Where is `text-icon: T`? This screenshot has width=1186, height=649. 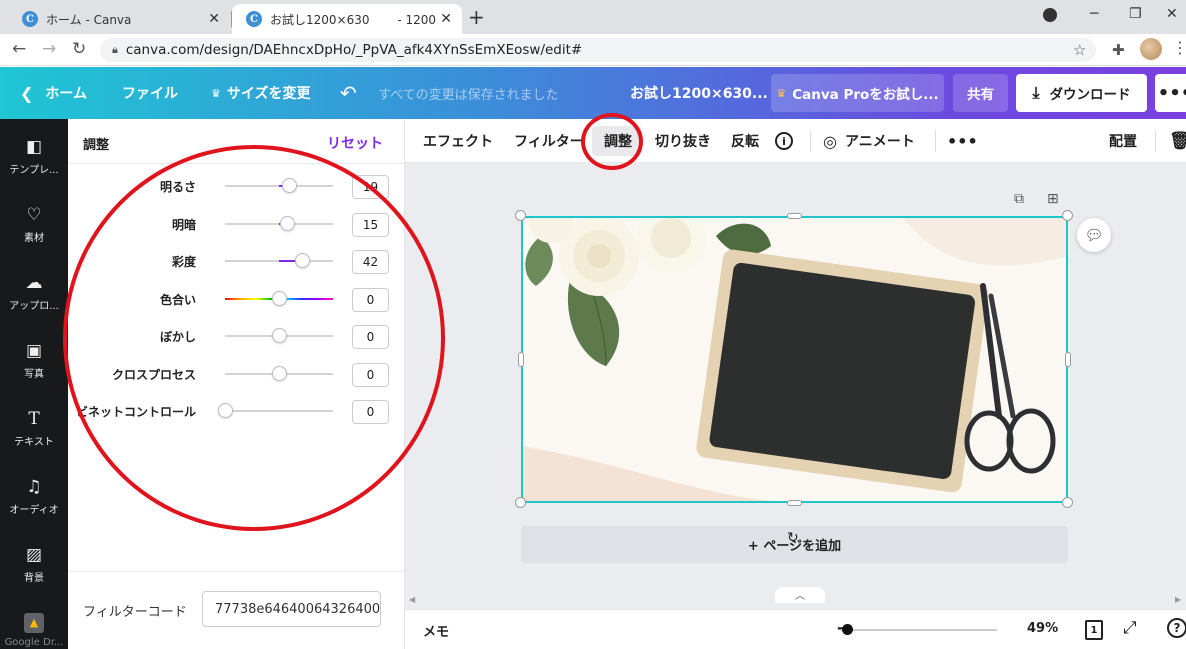 text-icon: T is located at coordinates (34, 419).